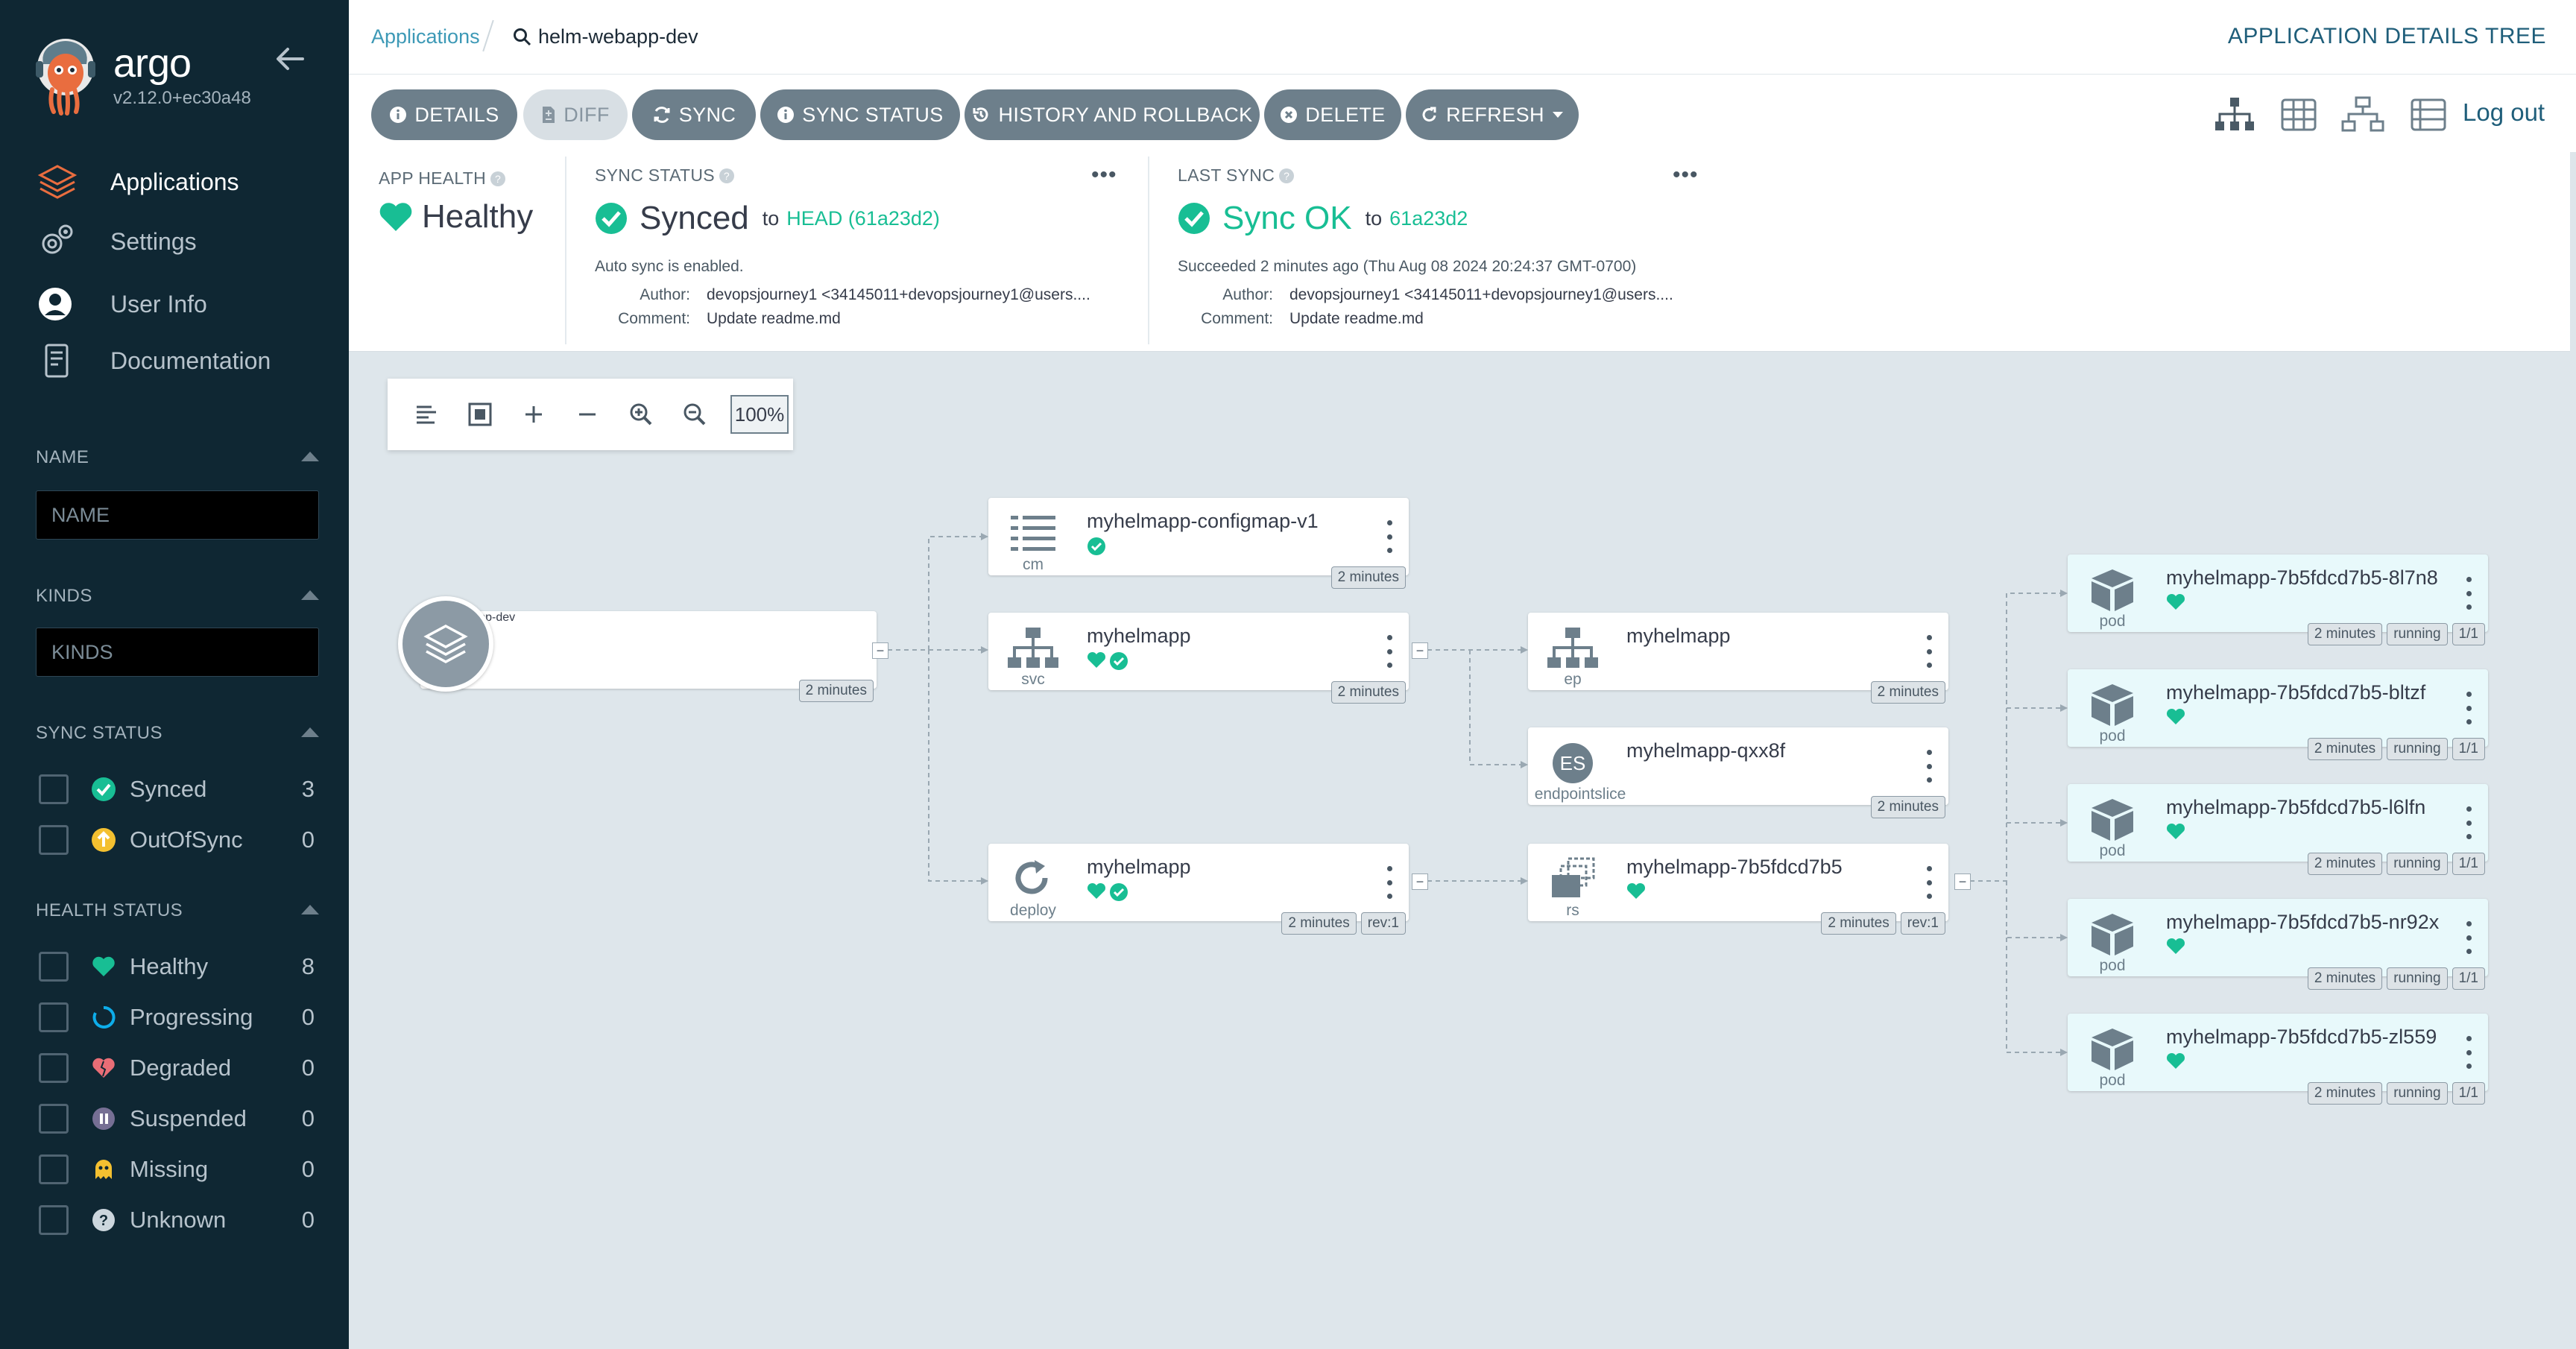 Image resolution: width=2576 pixels, height=1349 pixels. Describe the element at coordinates (177, 966) in the screenshot. I see `filter-healthy: Healthy 8` at that location.